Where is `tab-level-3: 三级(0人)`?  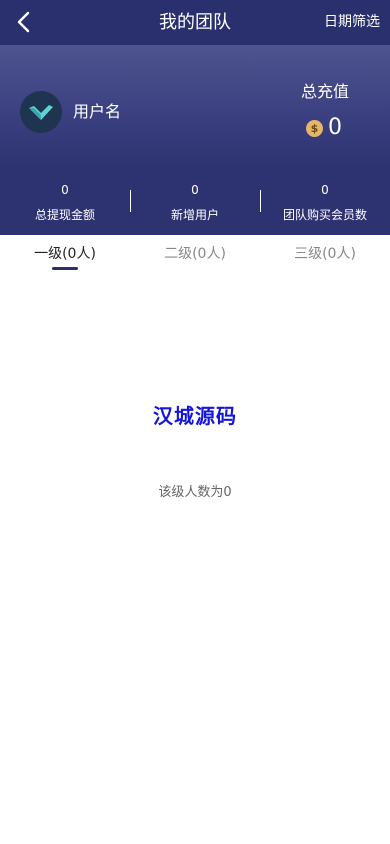
tab-level-3: 三级(0人) is located at coordinates (325, 255).